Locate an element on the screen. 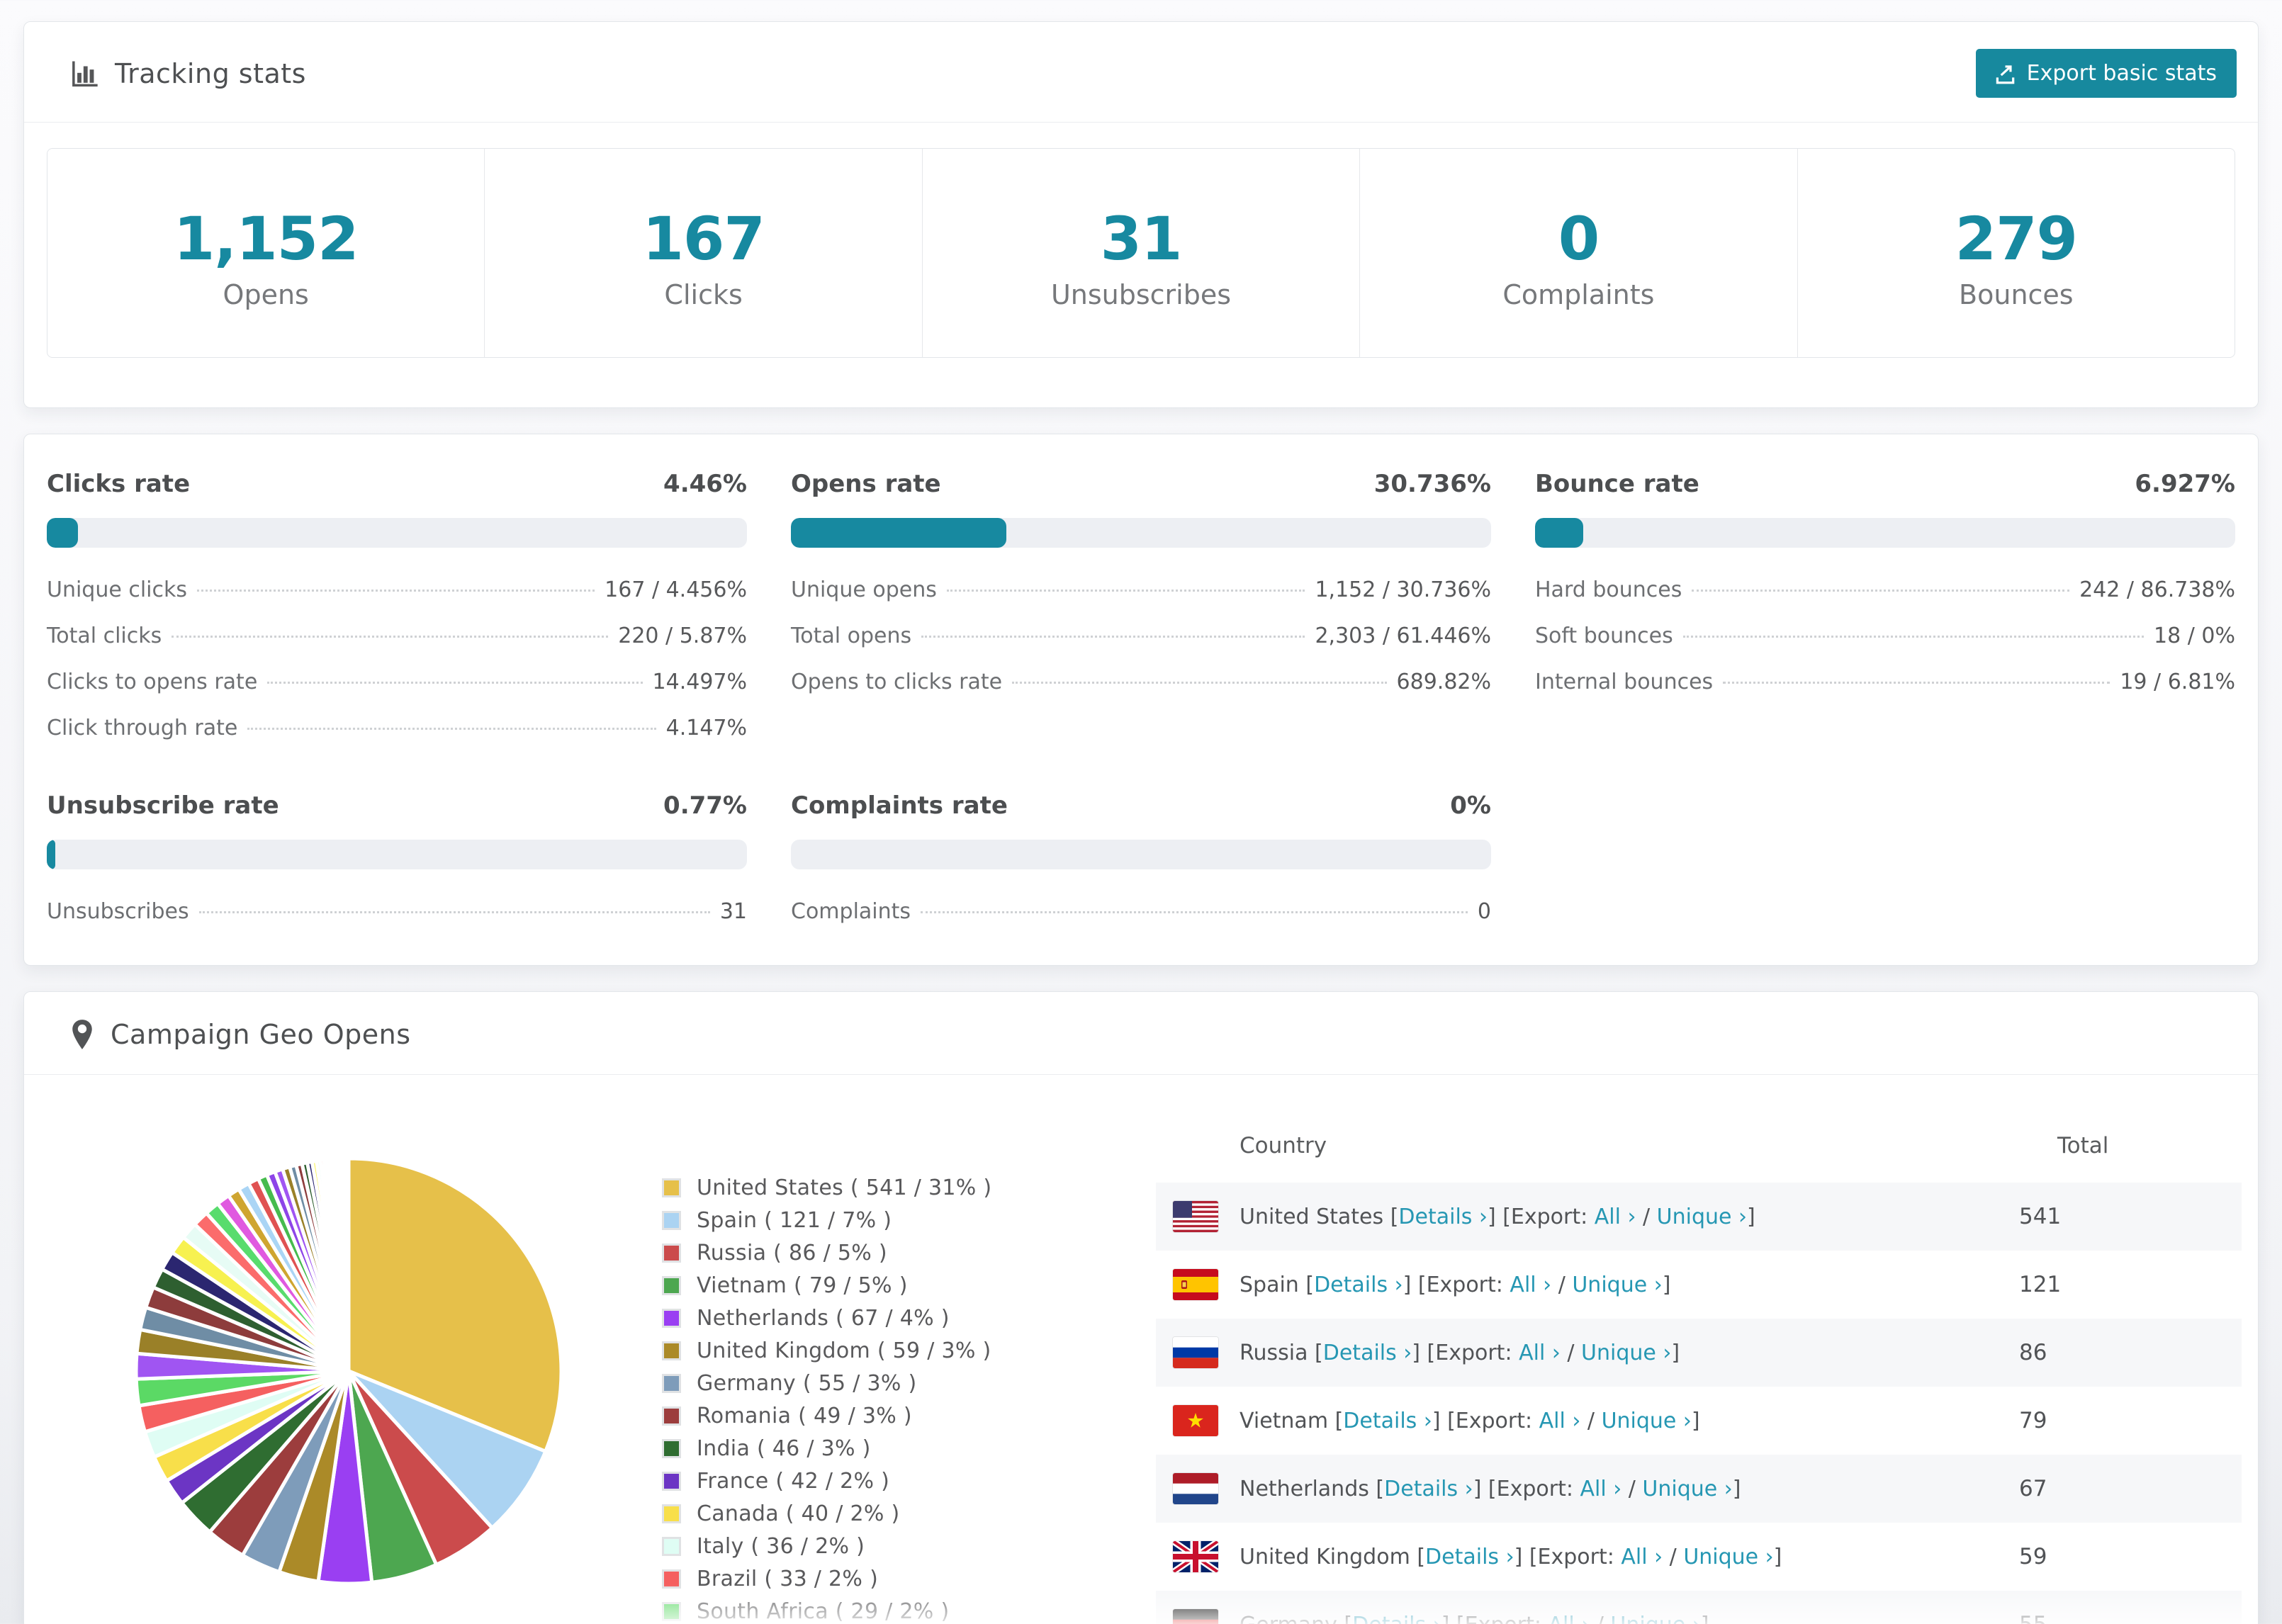 The image size is (2282, 1624). stat-row: Total opens 2,303 / 61.446% is located at coordinates (1141, 636).